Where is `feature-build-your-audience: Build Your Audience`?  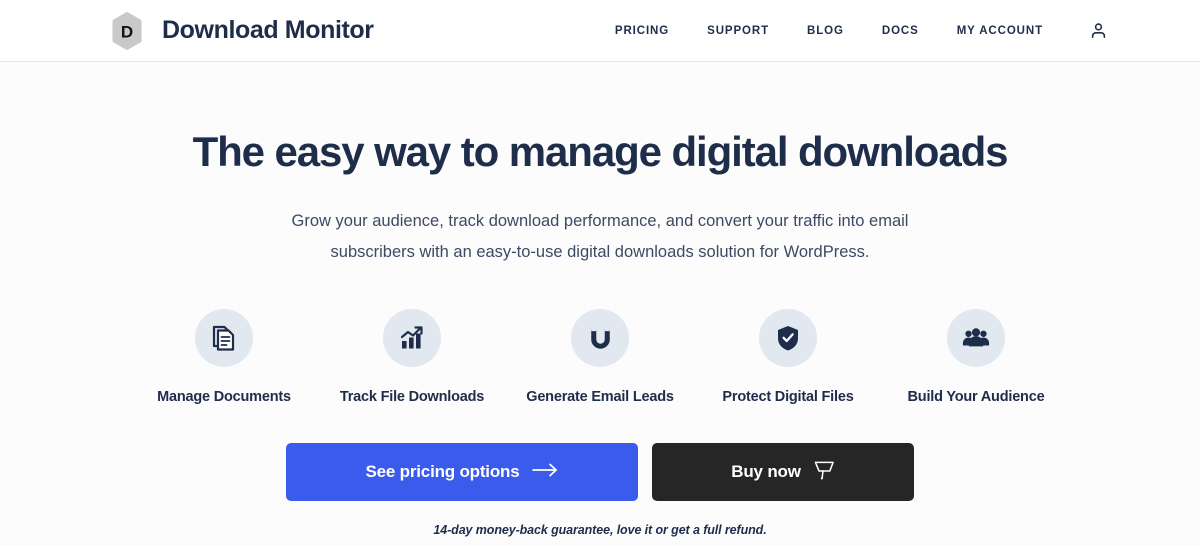 feature-build-your-audience: Build Your Audience is located at coordinates (976, 357).